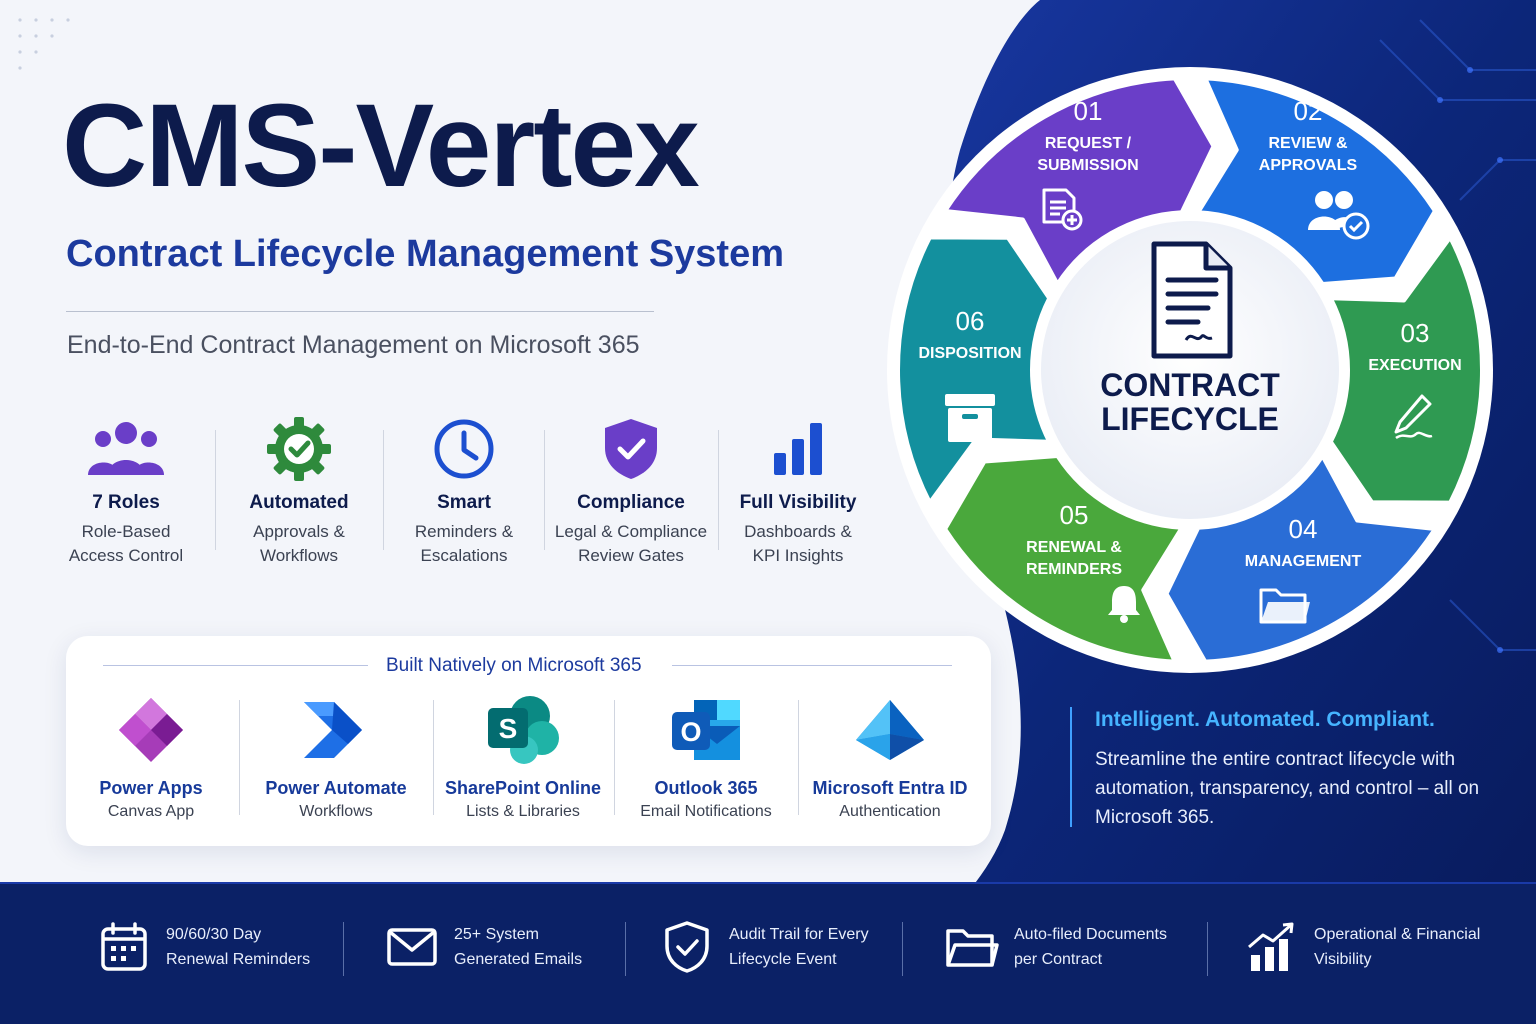 The image size is (1536, 1024). I want to click on app-desc: Email Notifications, so click(706, 811).